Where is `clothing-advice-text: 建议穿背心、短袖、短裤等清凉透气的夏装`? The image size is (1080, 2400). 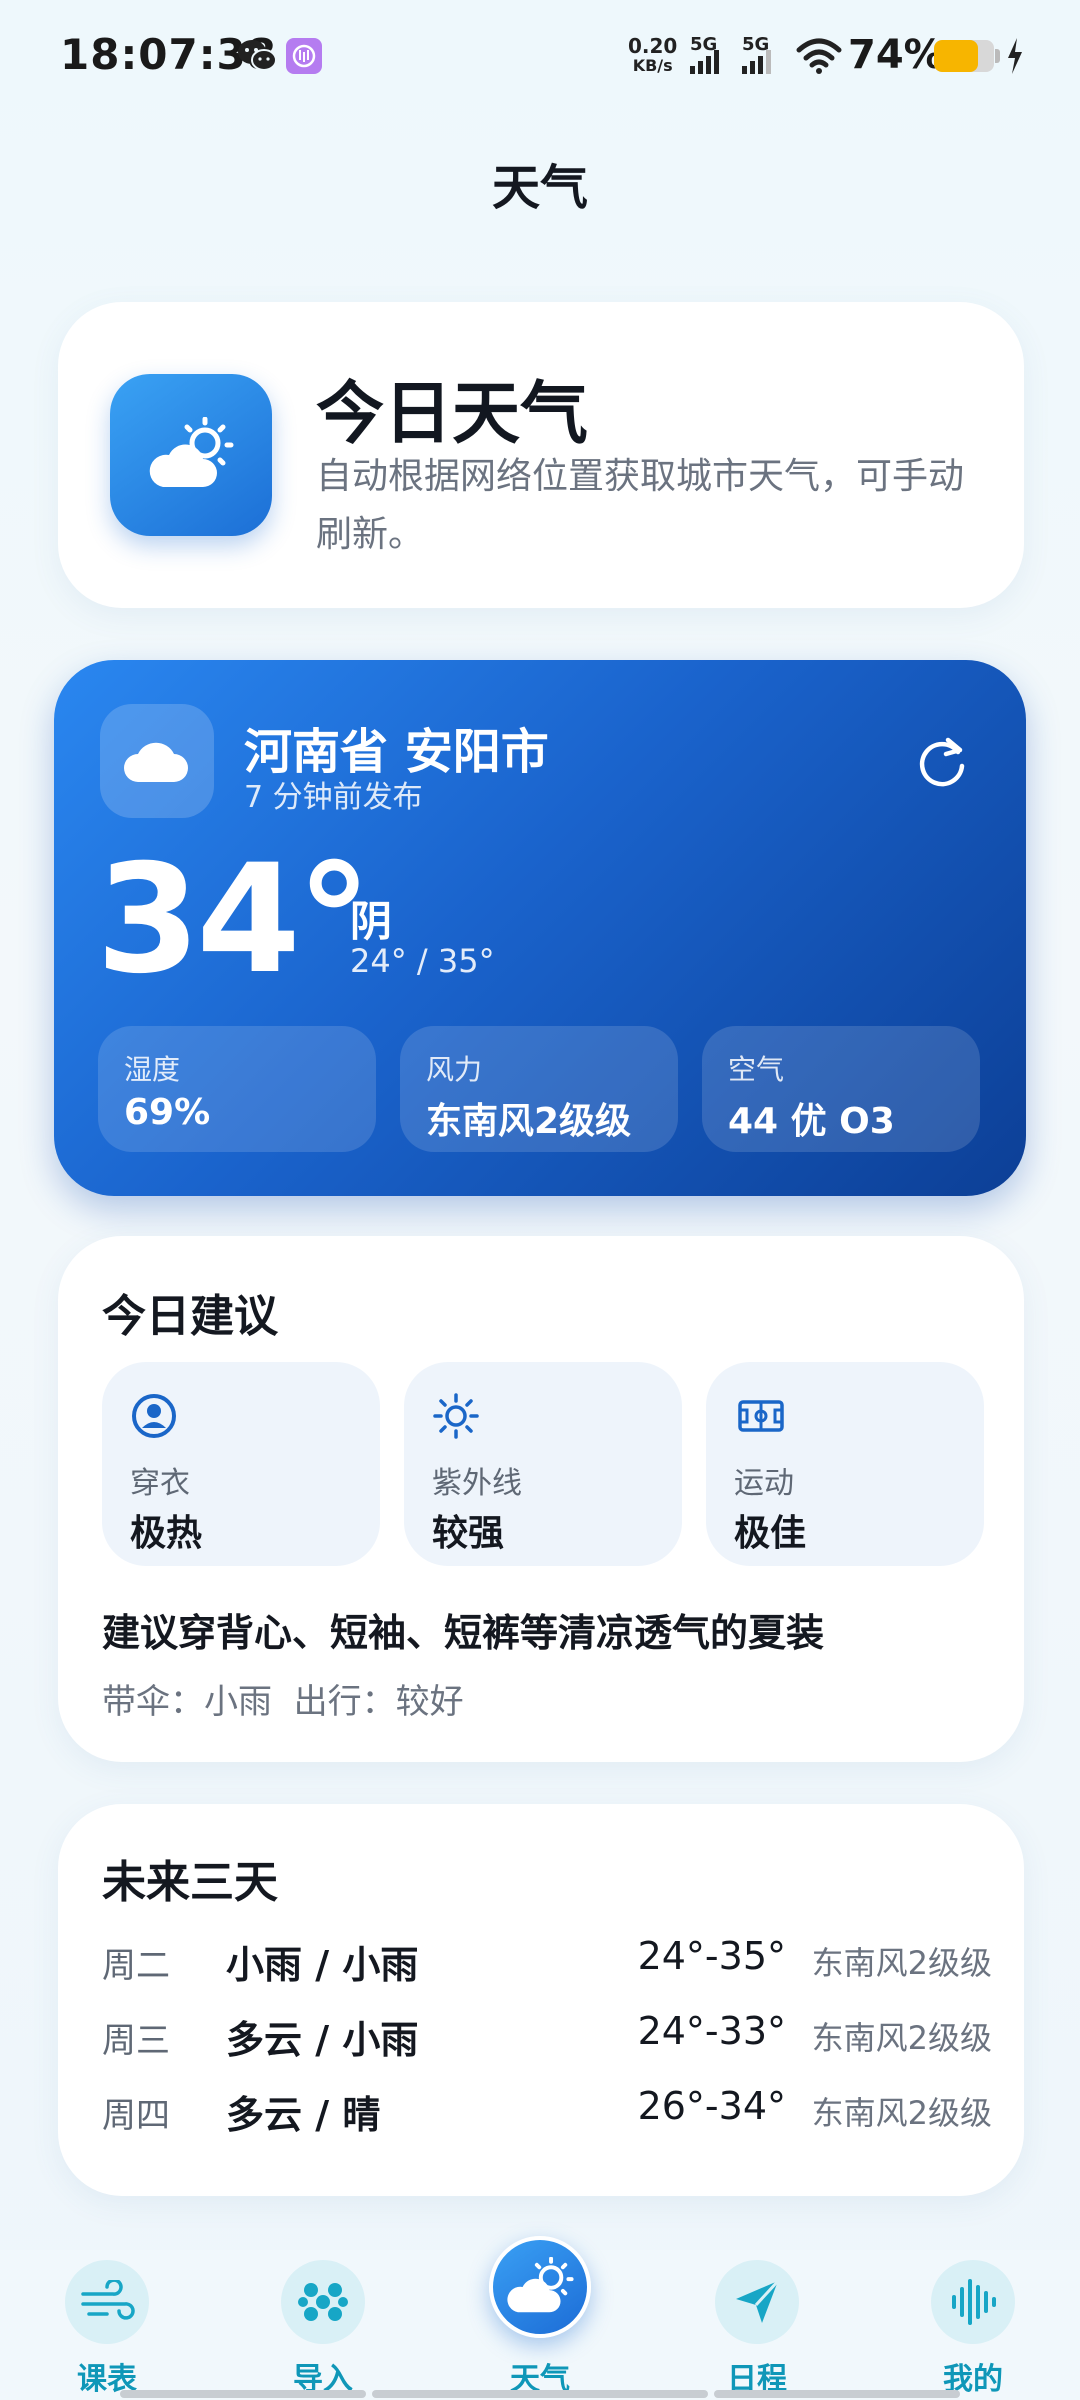 clothing-advice-text: 建议穿背心、短袖、短裤等清凉透气的夏装 is located at coordinates (463, 1633).